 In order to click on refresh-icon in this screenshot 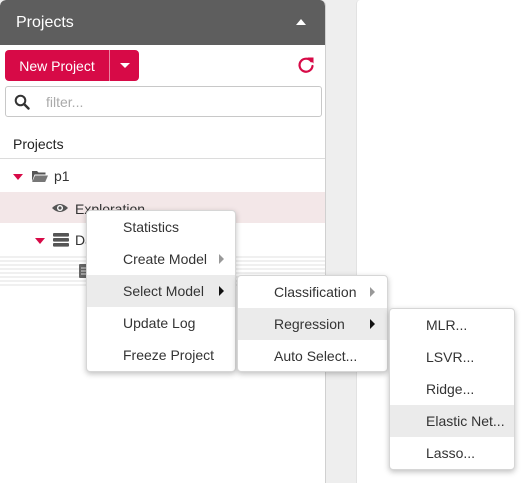, I will do `click(306, 65)`.